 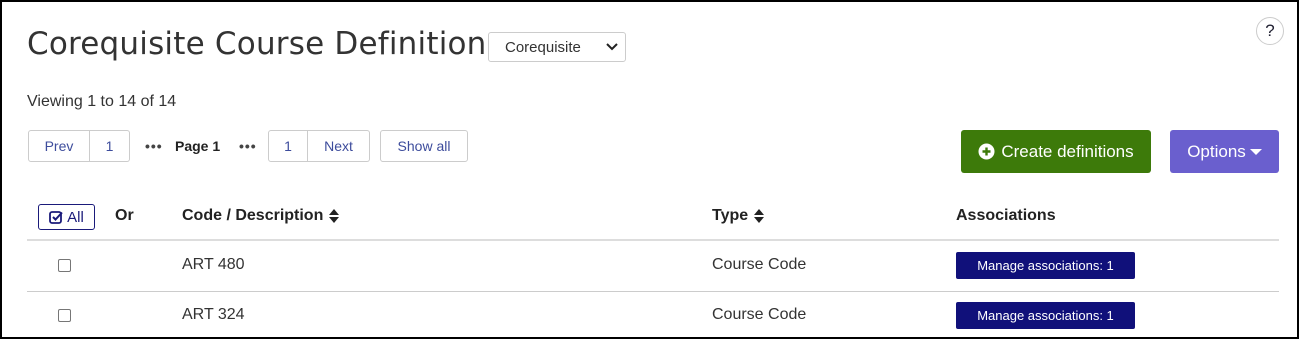 I want to click on row-divider, so click(x=653, y=291).